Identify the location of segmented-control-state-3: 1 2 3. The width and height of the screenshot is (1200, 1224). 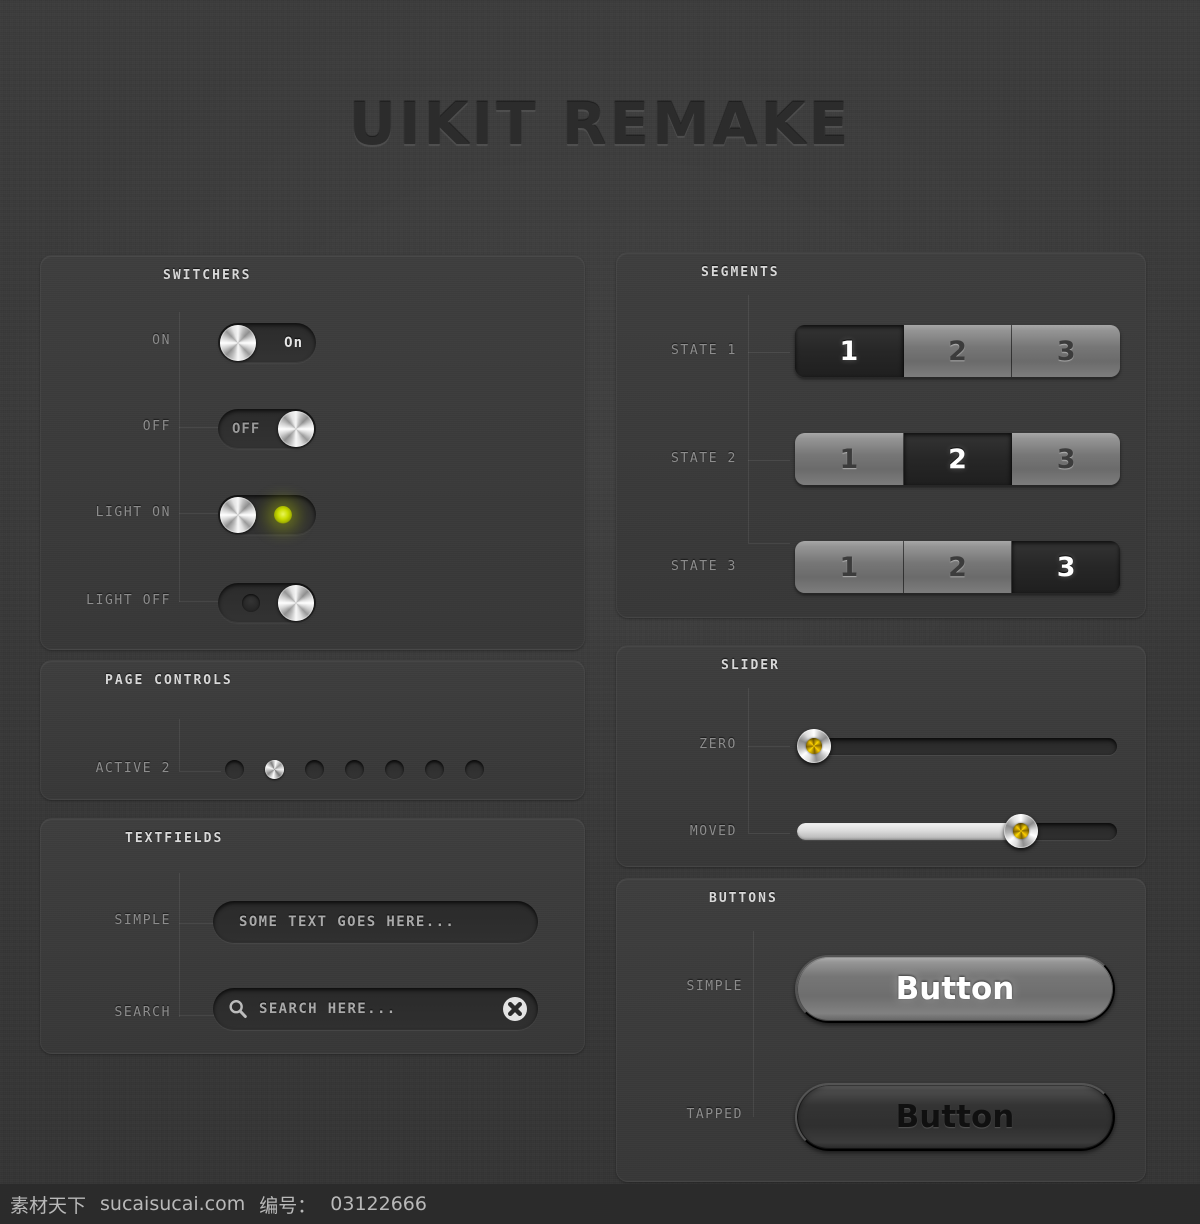
(957, 567).